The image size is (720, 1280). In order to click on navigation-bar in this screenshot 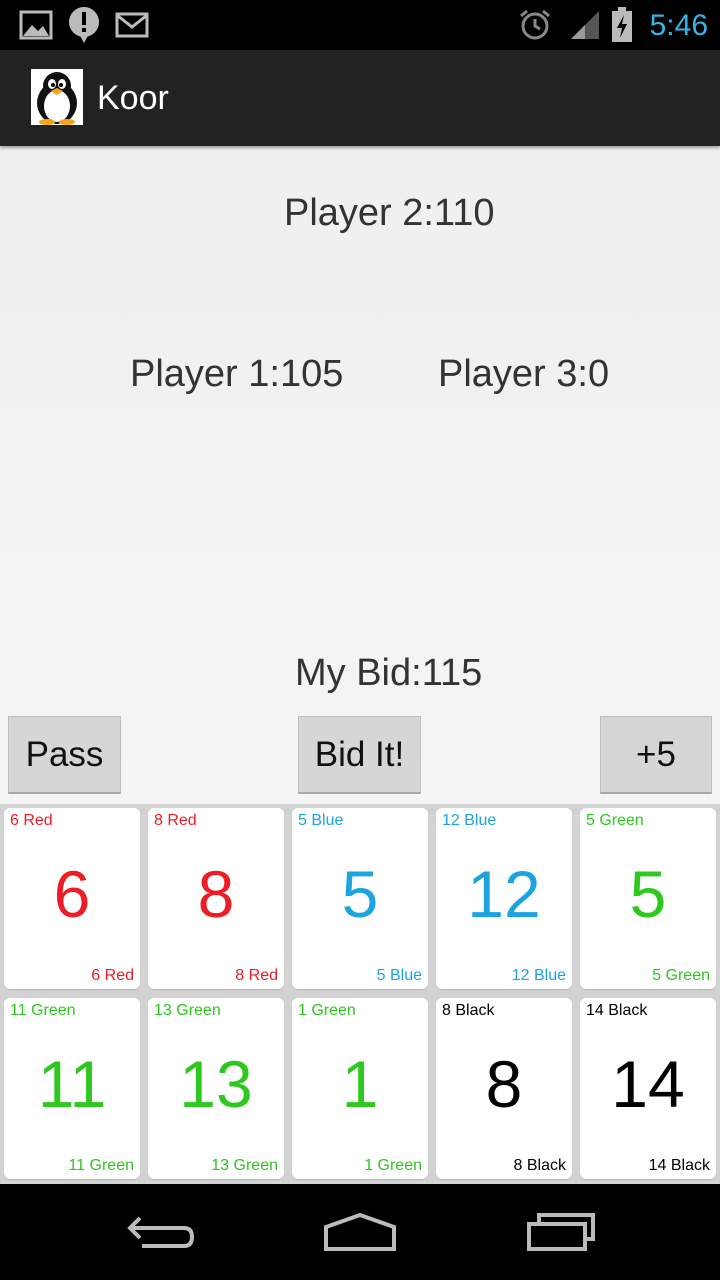, I will do `click(360, 1232)`.